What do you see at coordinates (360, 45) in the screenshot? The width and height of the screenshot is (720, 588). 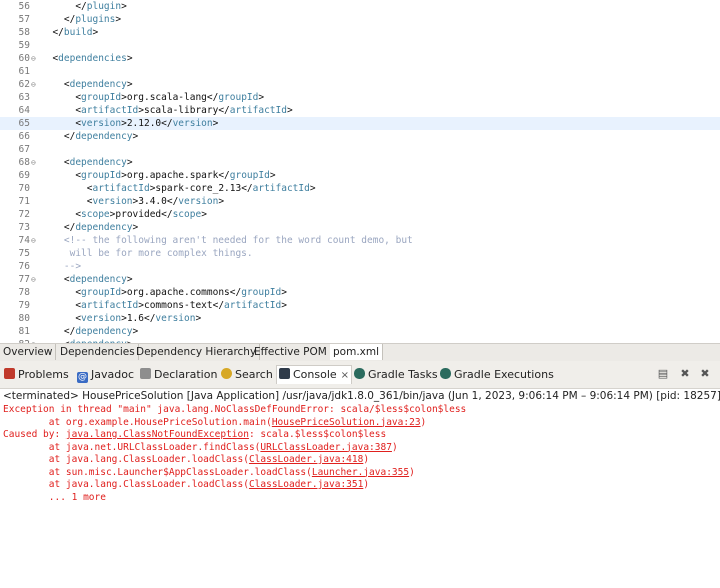 I see `code-line: 59` at bounding box center [360, 45].